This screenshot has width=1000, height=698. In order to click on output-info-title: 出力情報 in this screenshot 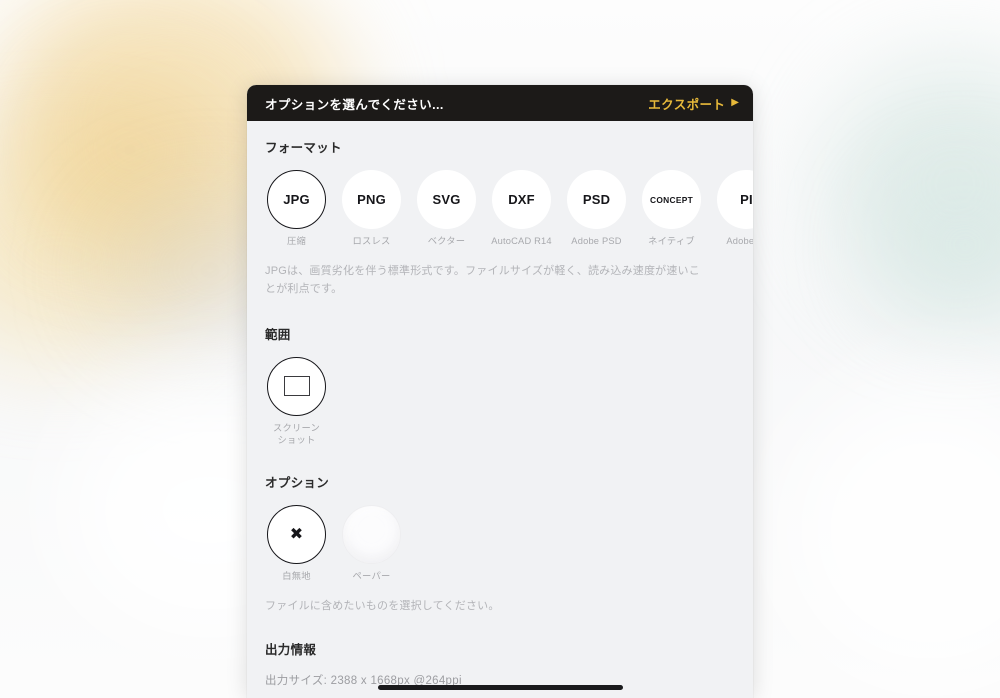, I will do `click(291, 649)`.